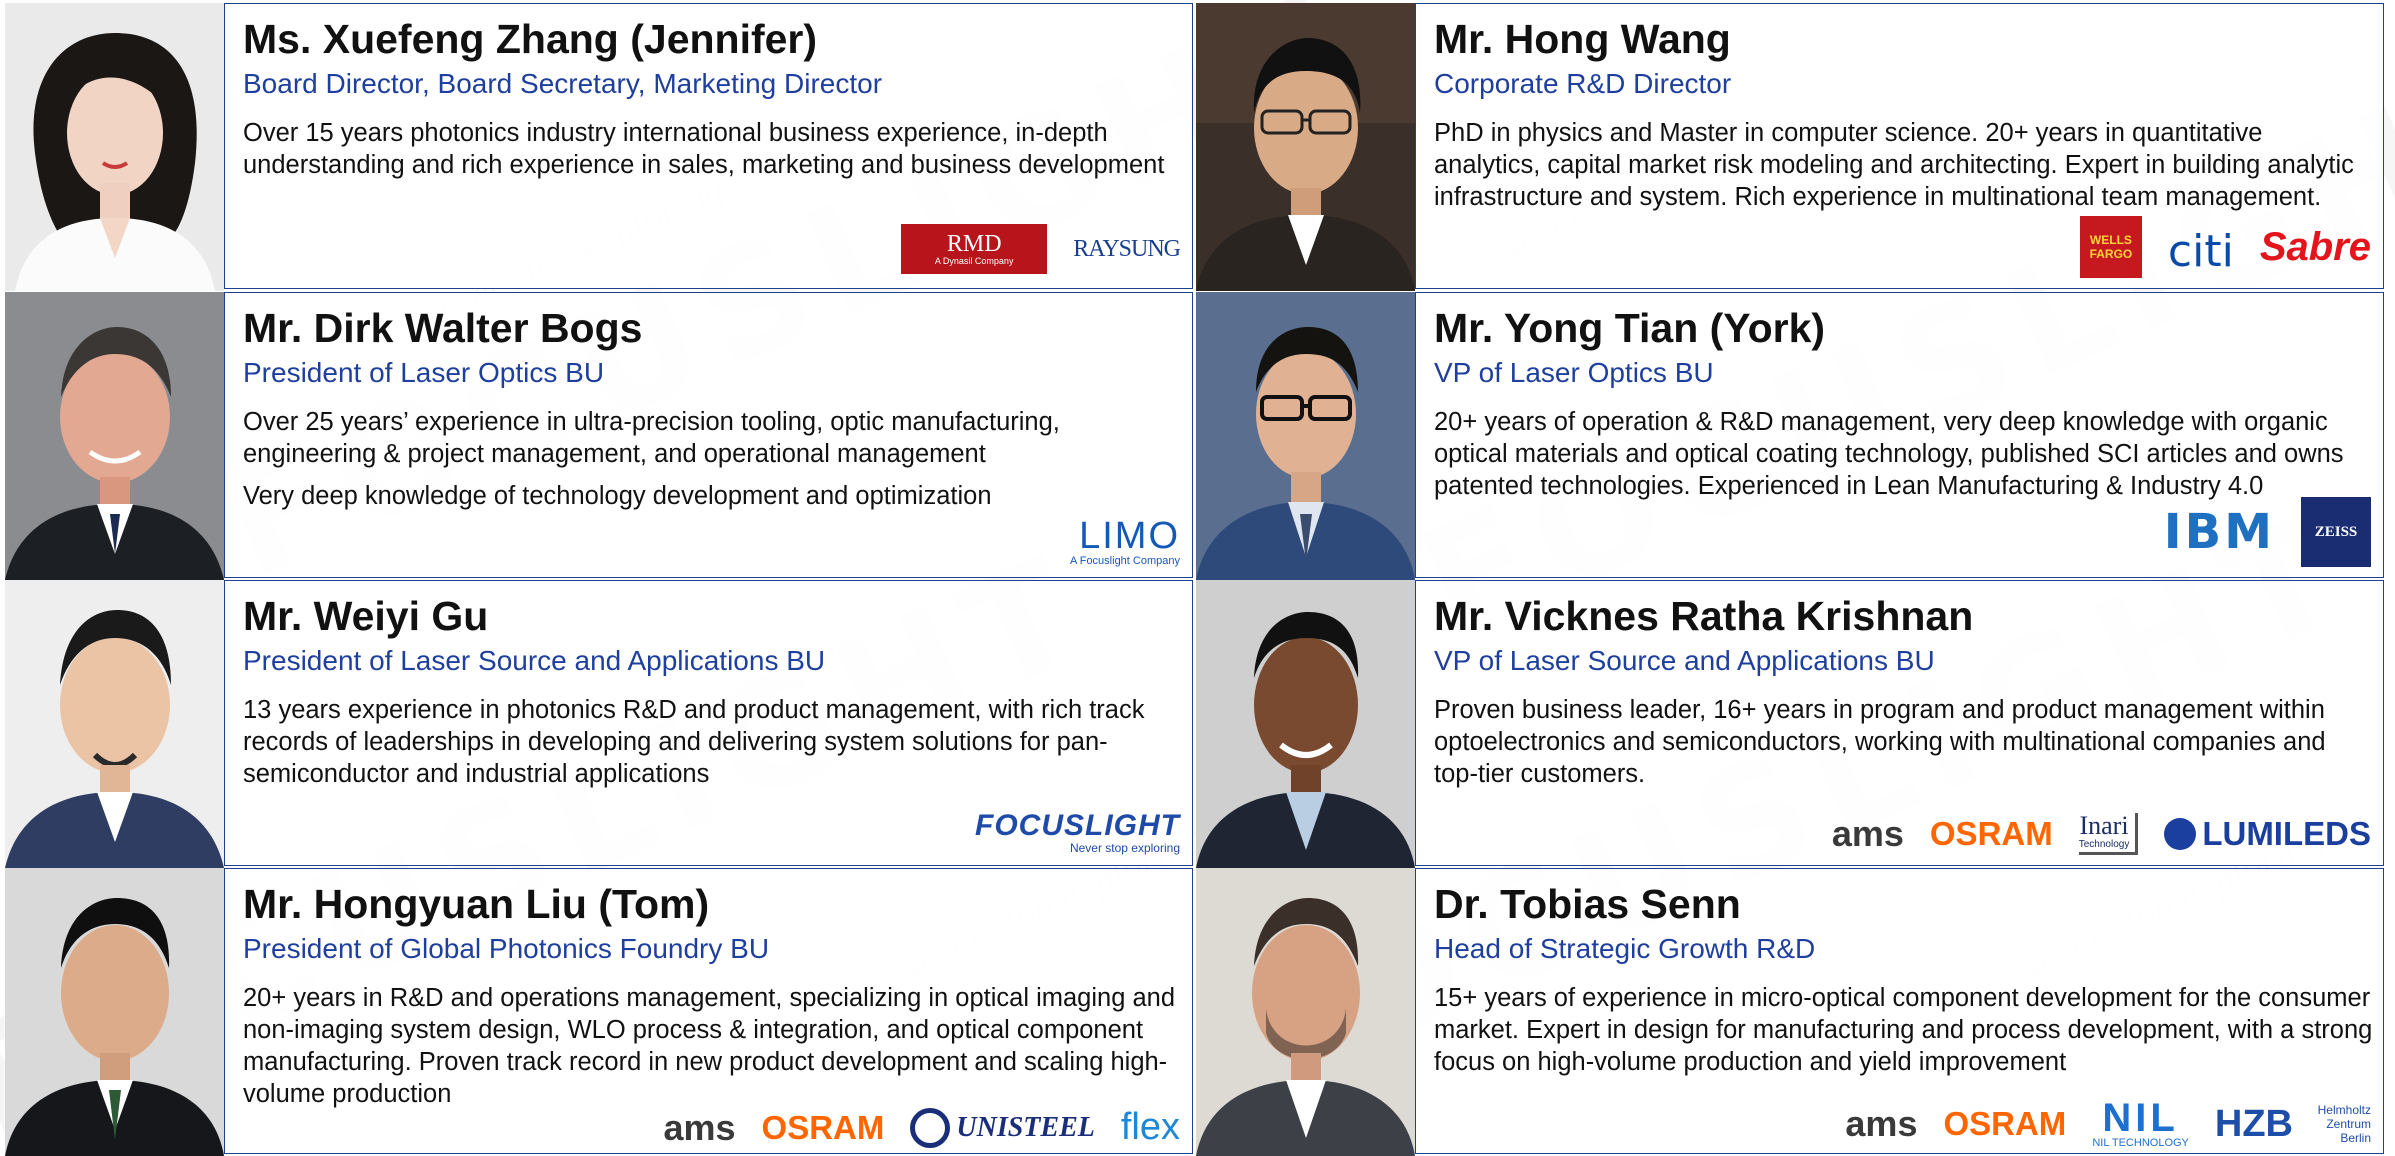  What do you see at coordinates (974, 244) in the screenshot?
I see `rmd-logo-text: RMD` at bounding box center [974, 244].